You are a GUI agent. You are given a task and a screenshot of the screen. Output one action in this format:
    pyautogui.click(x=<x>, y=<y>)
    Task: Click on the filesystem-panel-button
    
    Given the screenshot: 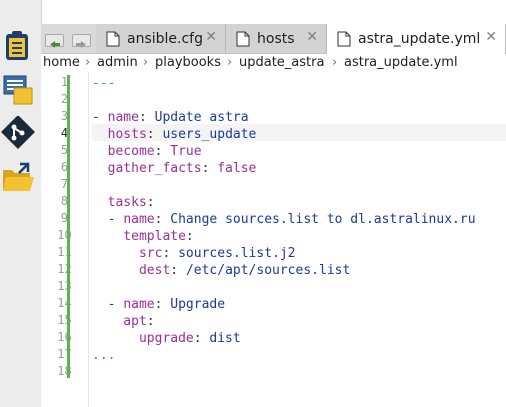 What is the action you would take?
    pyautogui.click(x=18, y=178)
    